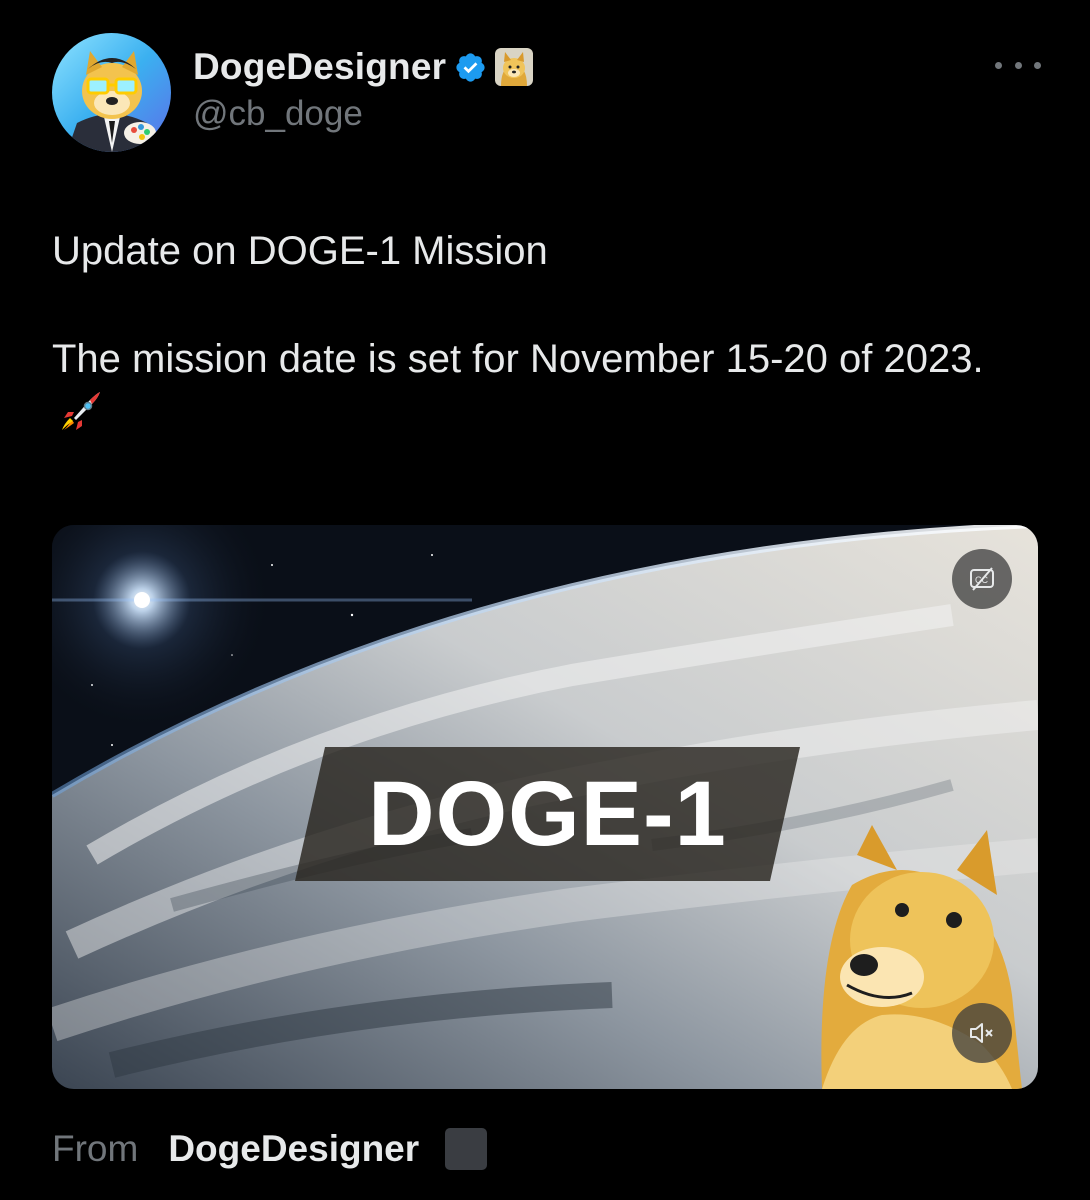  I want to click on author-info: DogeDesigner @cb_doge, so click(363, 89).